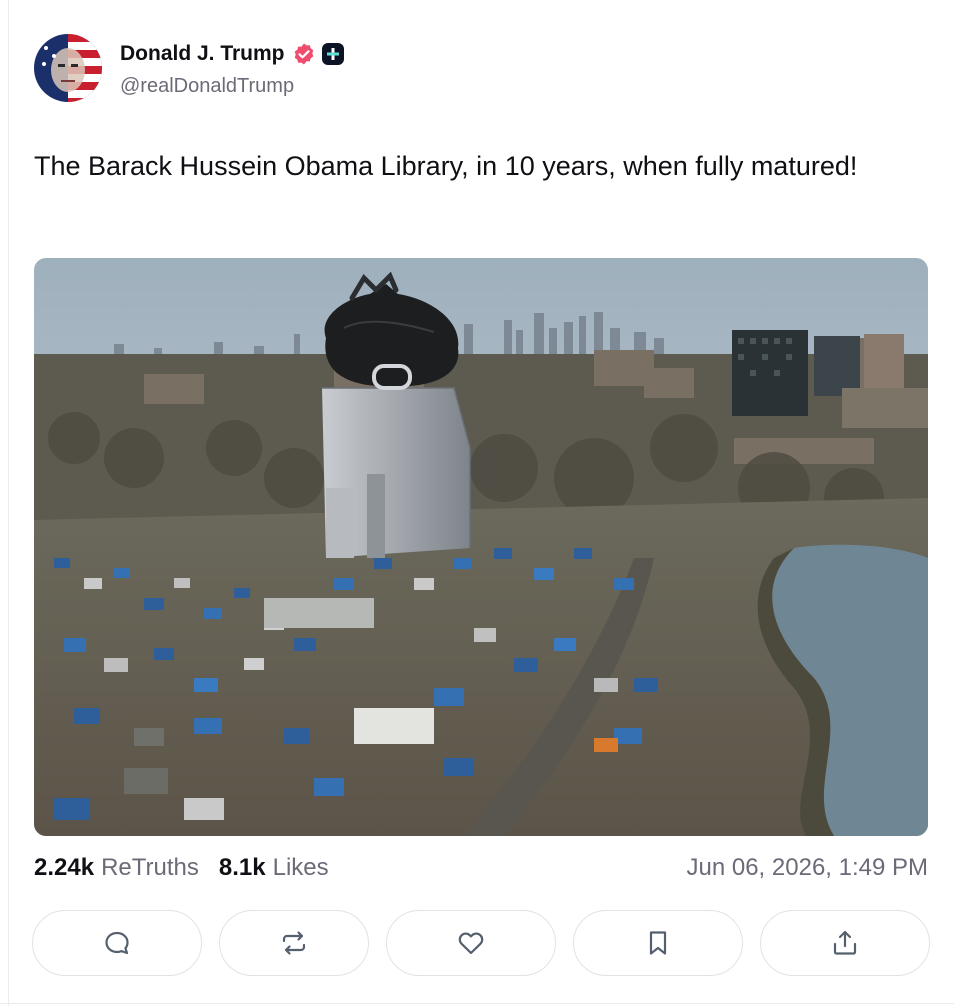 The image size is (954, 1006). I want to click on bookmark-button, so click(658, 943).